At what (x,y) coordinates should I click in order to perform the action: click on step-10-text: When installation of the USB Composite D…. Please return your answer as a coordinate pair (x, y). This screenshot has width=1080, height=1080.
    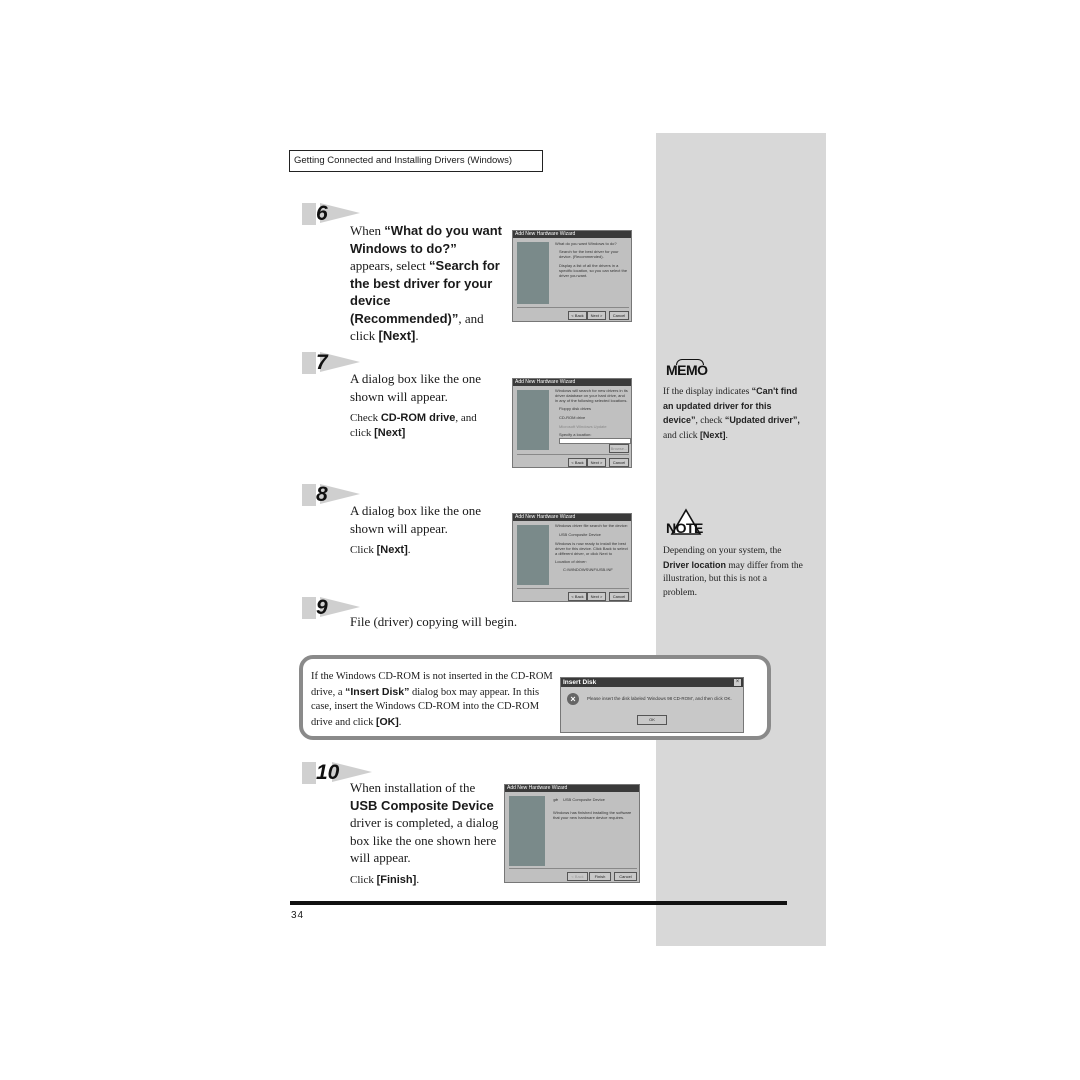
    Looking at the image, I should click on (425, 823).